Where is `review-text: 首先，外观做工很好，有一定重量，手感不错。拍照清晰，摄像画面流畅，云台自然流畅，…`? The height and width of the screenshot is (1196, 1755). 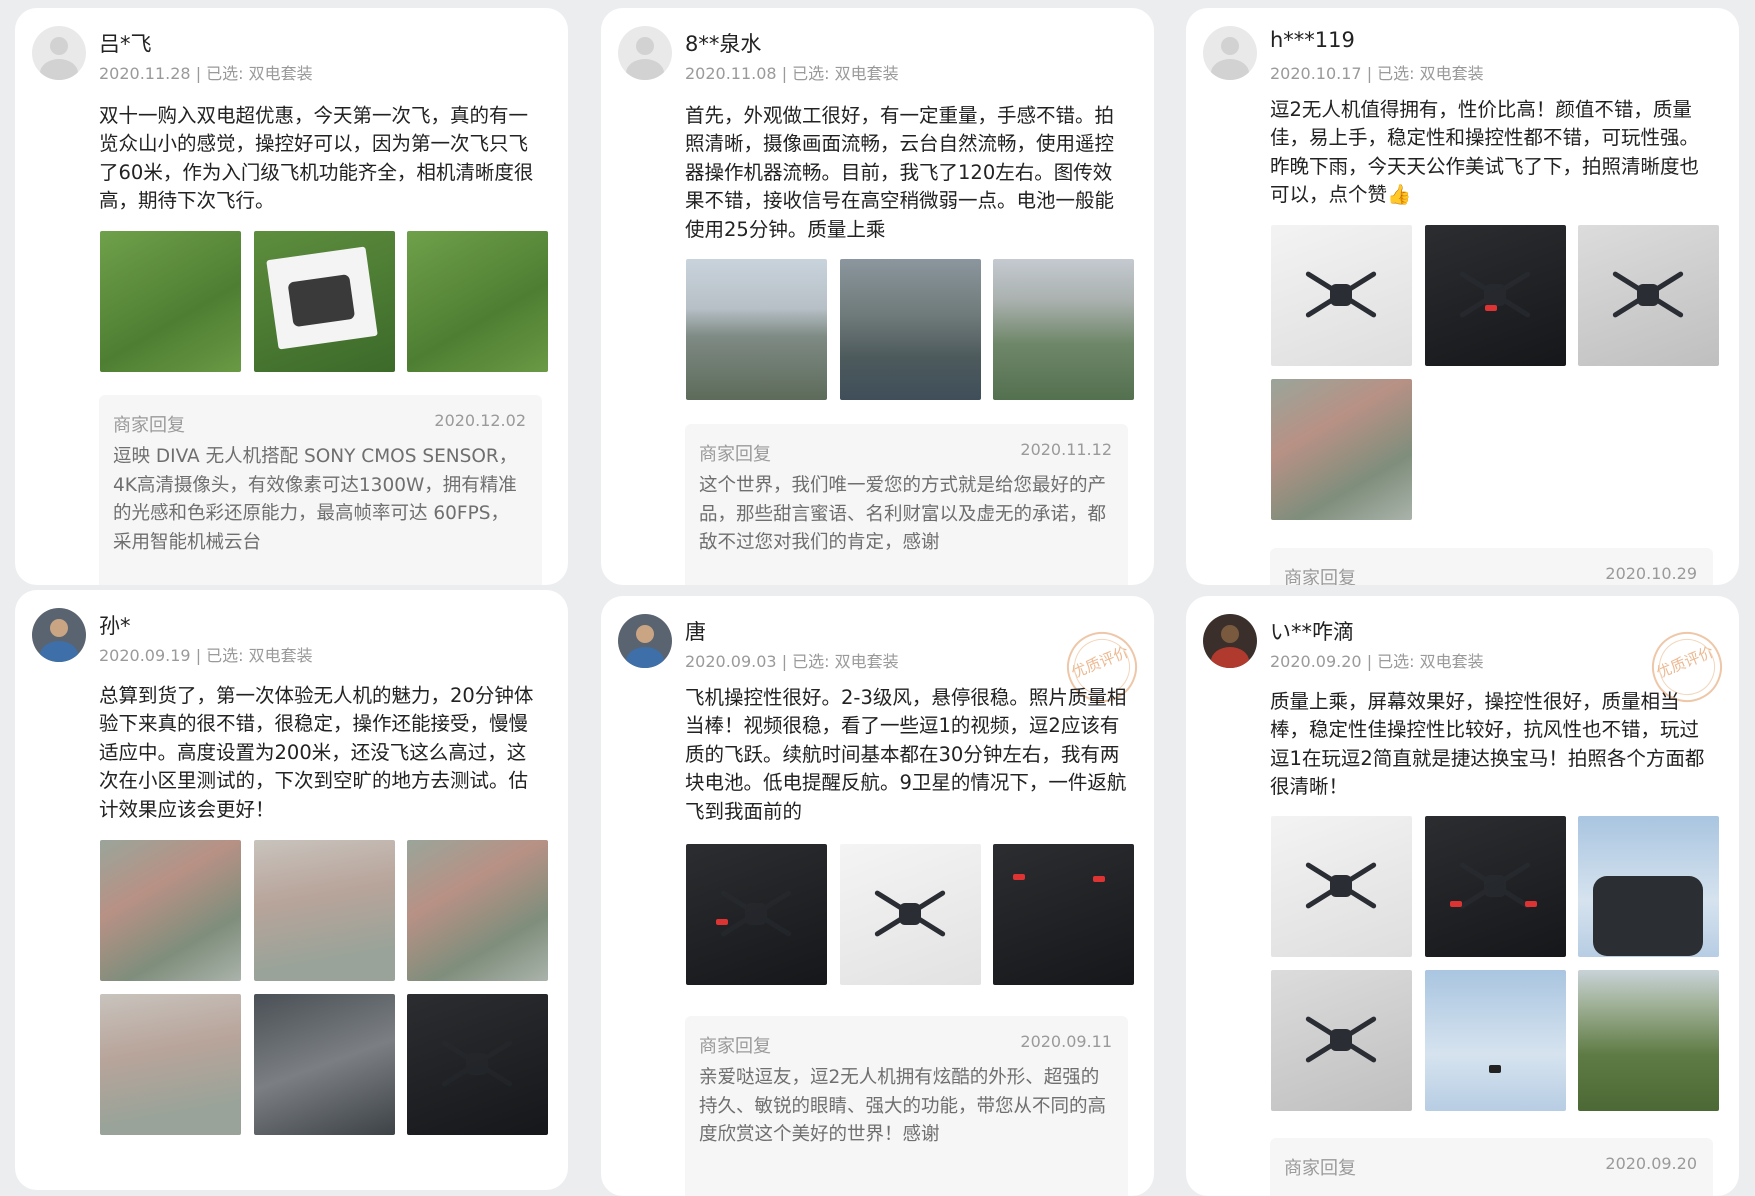 review-text: 首先，外观做工很好，有一定重量，手感不错。拍照清晰，摄像画面流畅，云台自然流畅，… is located at coordinates (900, 172).